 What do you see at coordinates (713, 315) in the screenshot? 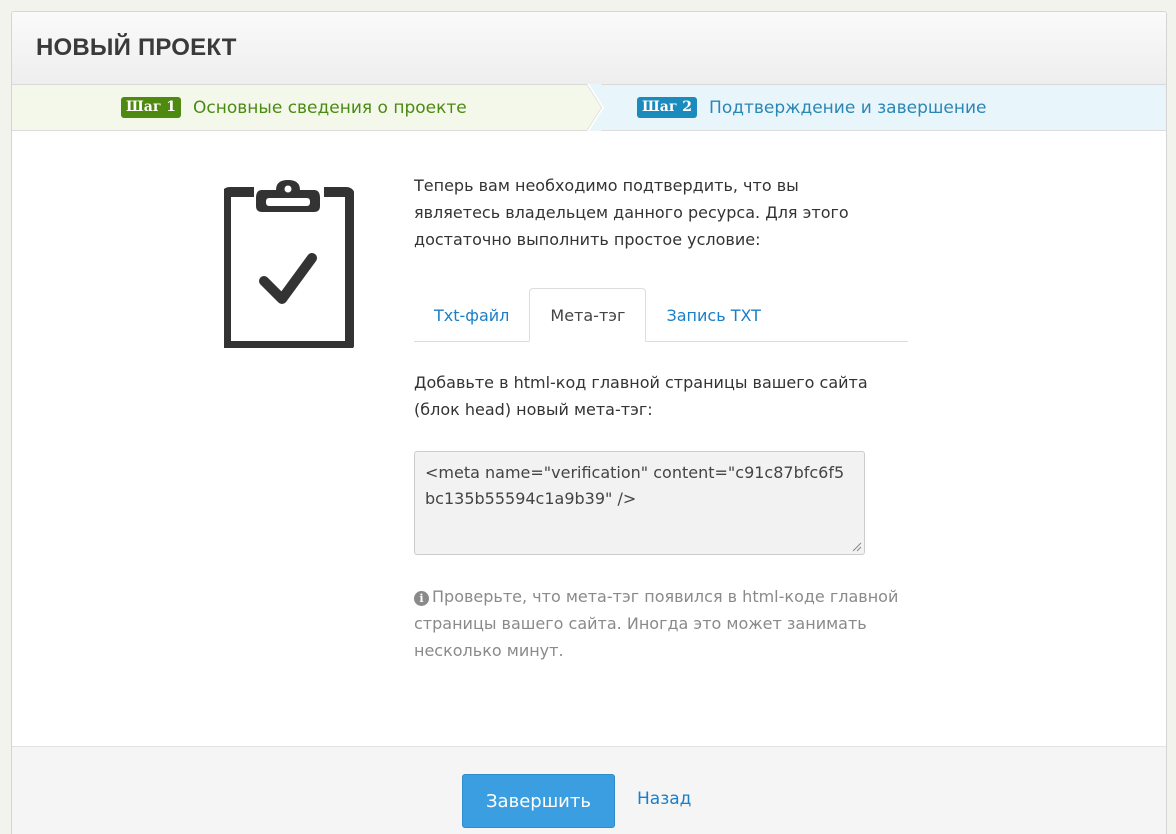
I see `tab-txt-record: Запись TXT` at bounding box center [713, 315].